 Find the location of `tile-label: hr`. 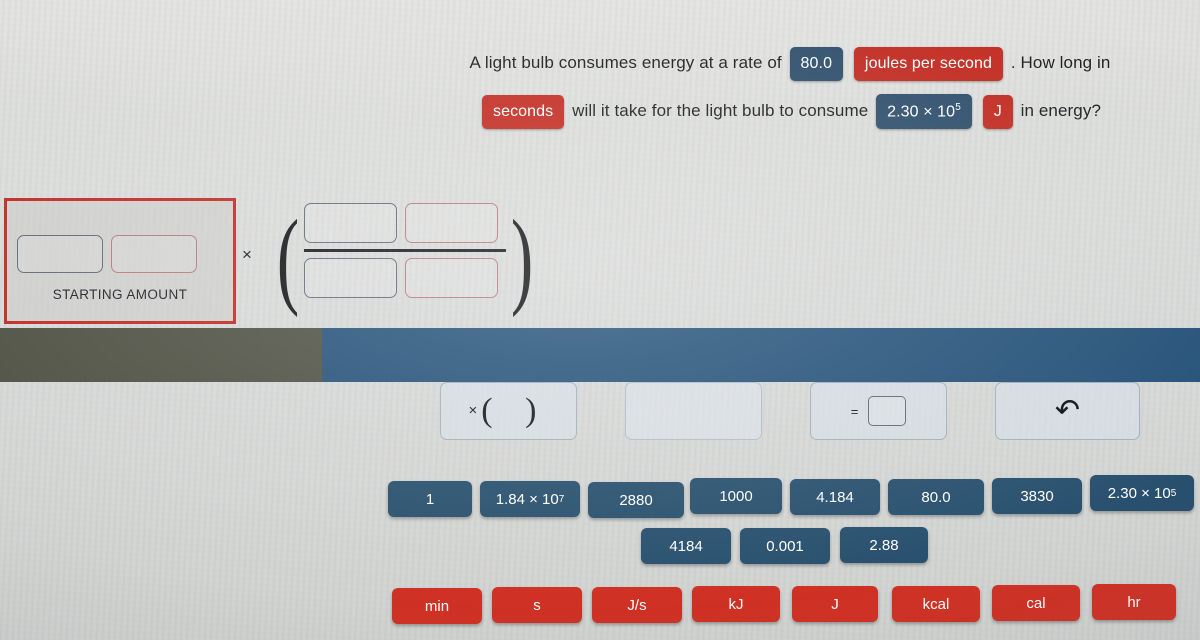

tile-label: hr is located at coordinates (1134, 602).